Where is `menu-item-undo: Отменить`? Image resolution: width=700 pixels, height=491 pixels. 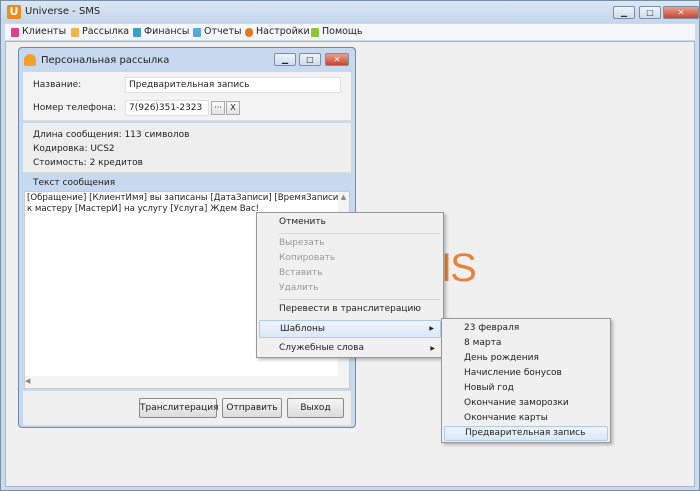
menu-item-undo: Отменить is located at coordinates (350, 222).